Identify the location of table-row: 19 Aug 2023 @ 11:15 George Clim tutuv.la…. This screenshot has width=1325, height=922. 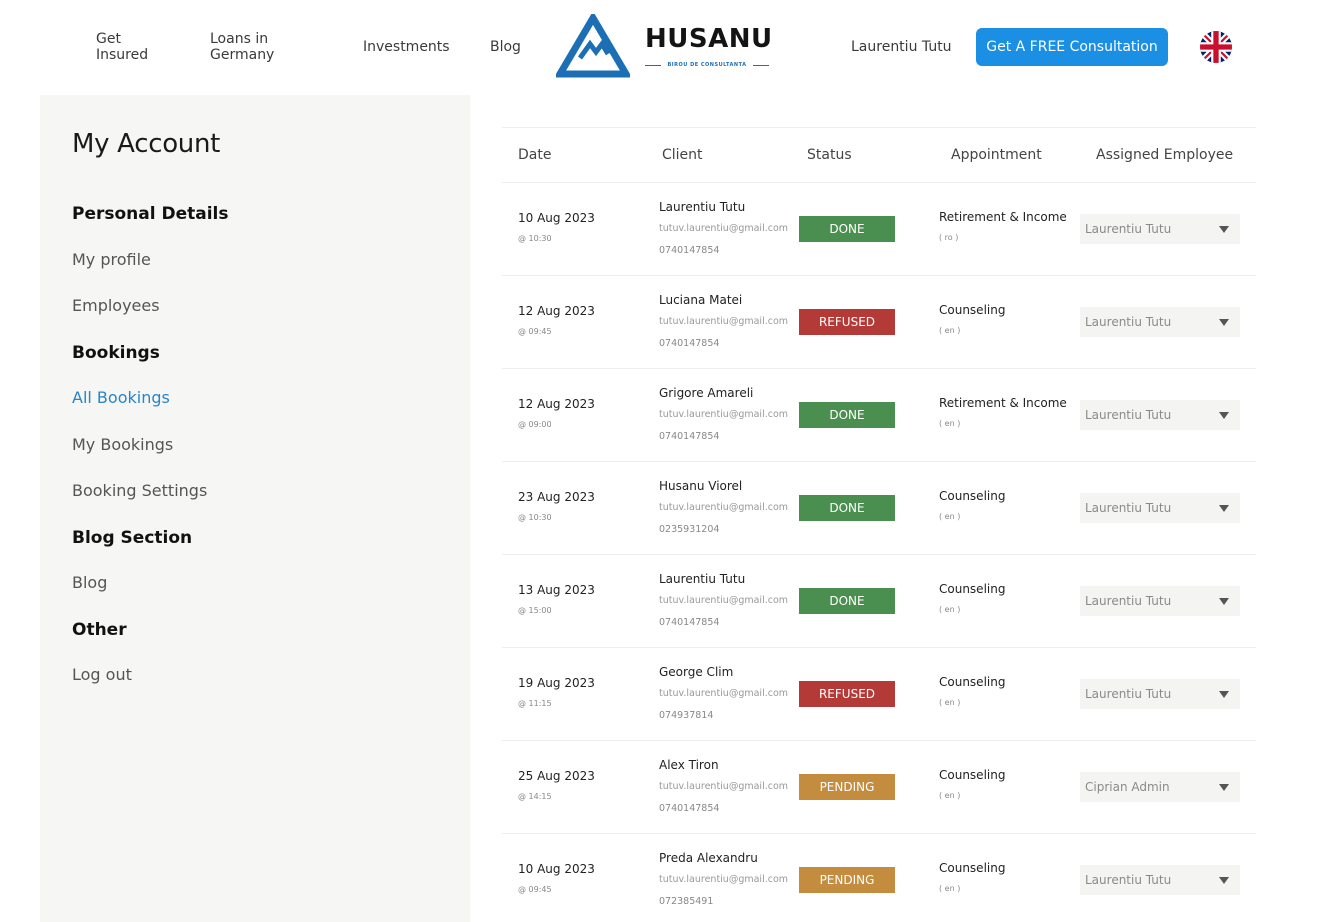
(879, 694).